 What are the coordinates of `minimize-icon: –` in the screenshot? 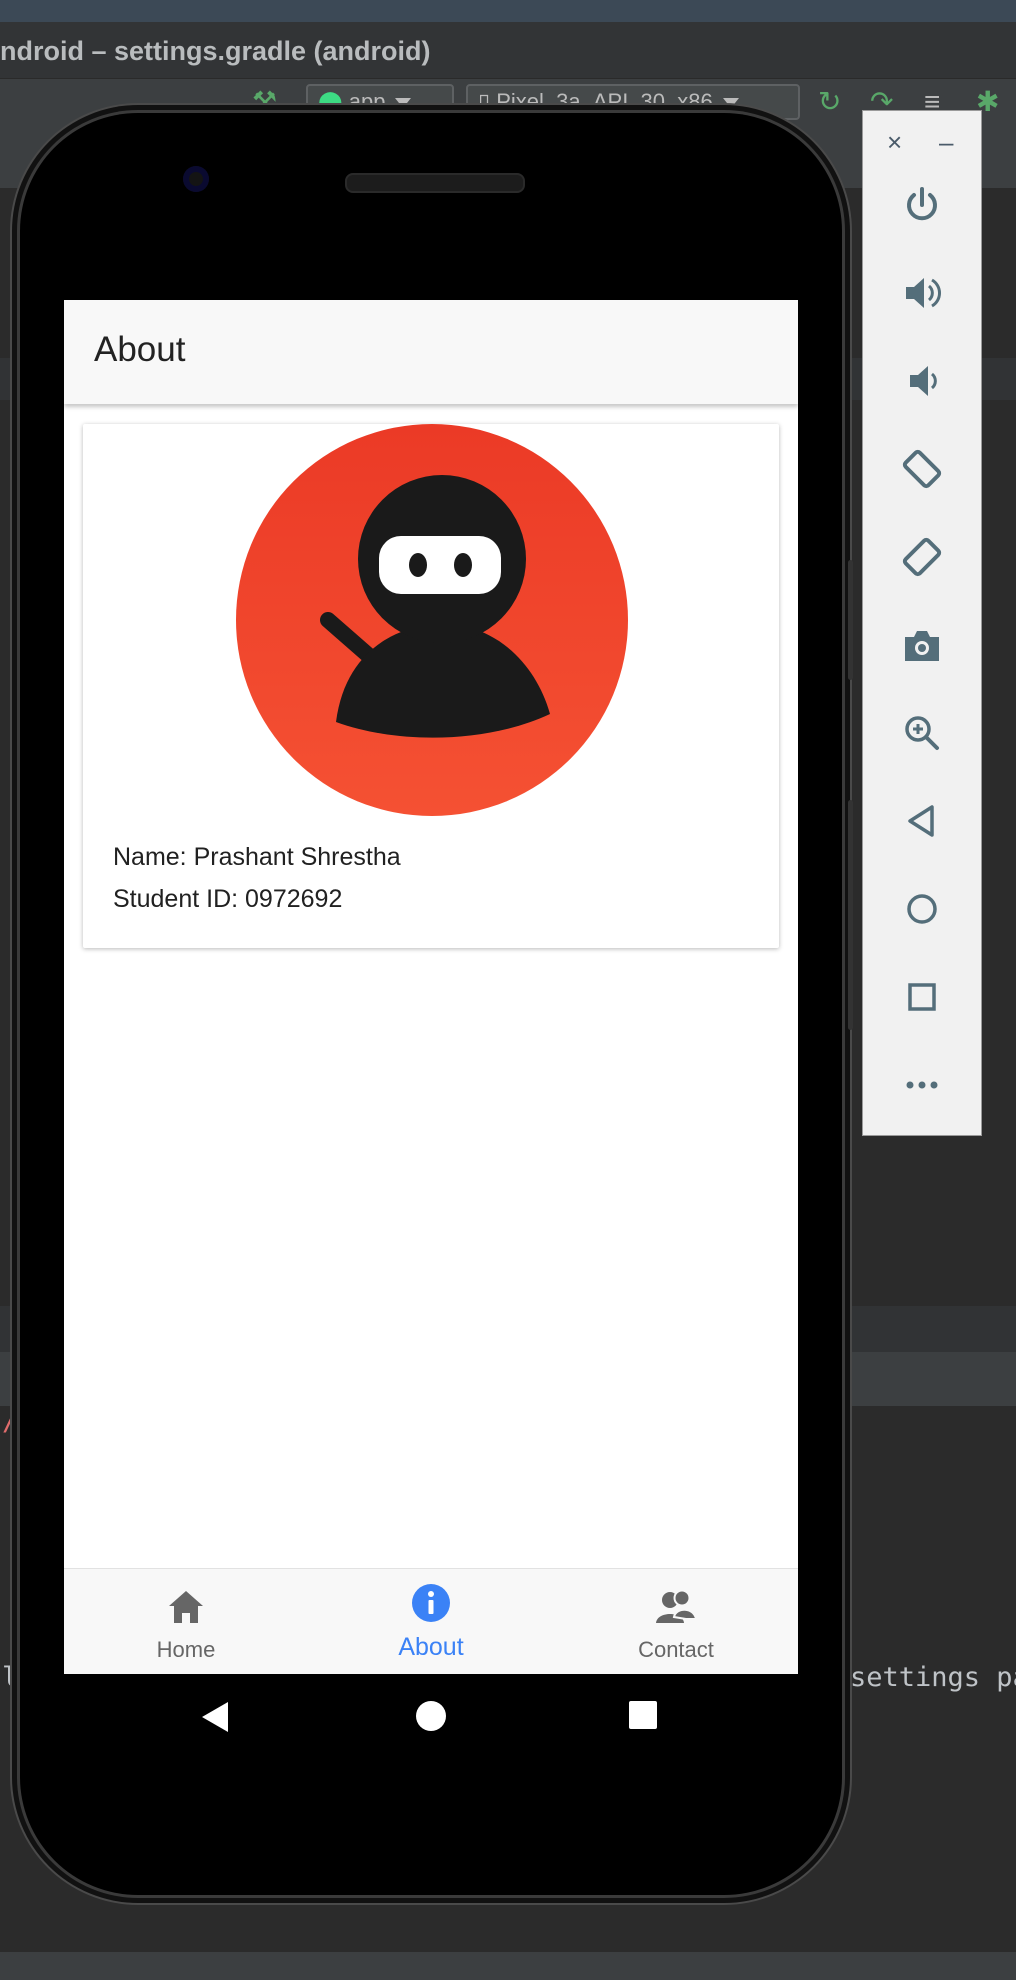 It's located at (946, 142).